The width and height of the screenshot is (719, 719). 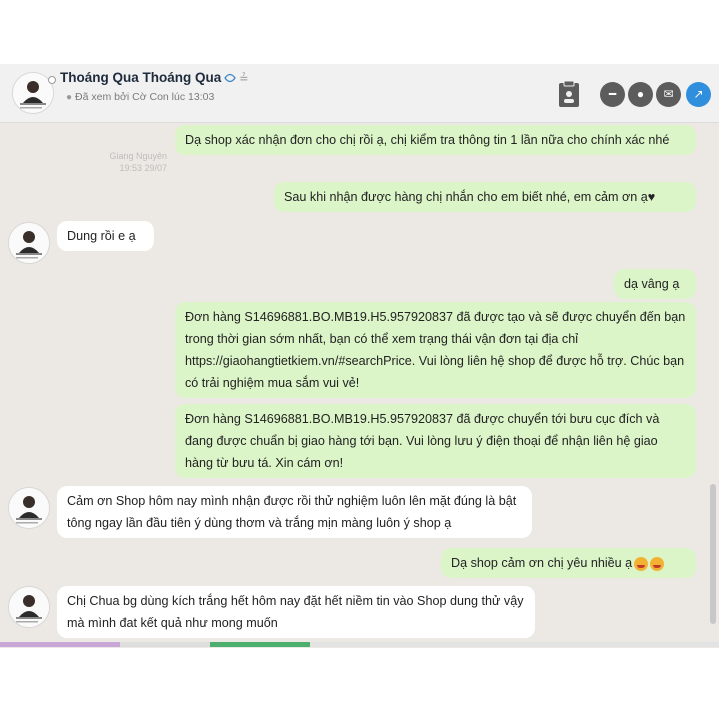 What do you see at coordinates (52, 80) in the screenshot?
I see `status-dot` at bounding box center [52, 80].